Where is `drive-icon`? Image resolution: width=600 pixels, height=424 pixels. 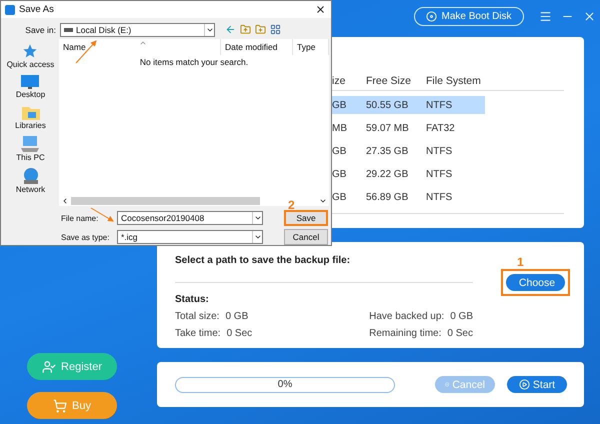 drive-icon is located at coordinates (68, 30).